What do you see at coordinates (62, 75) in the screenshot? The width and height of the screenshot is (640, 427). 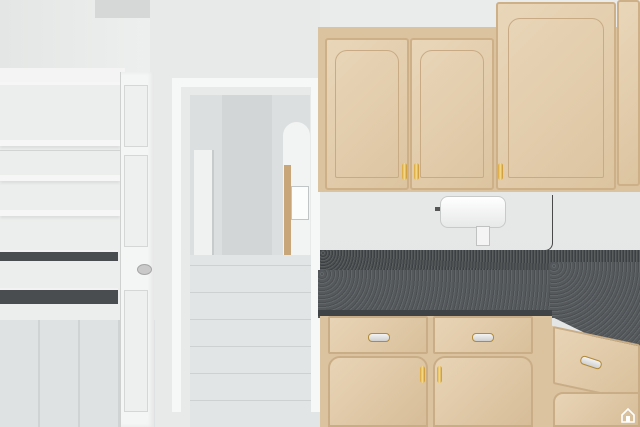 I see `pantry-header-trim` at bounding box center [62, 75].